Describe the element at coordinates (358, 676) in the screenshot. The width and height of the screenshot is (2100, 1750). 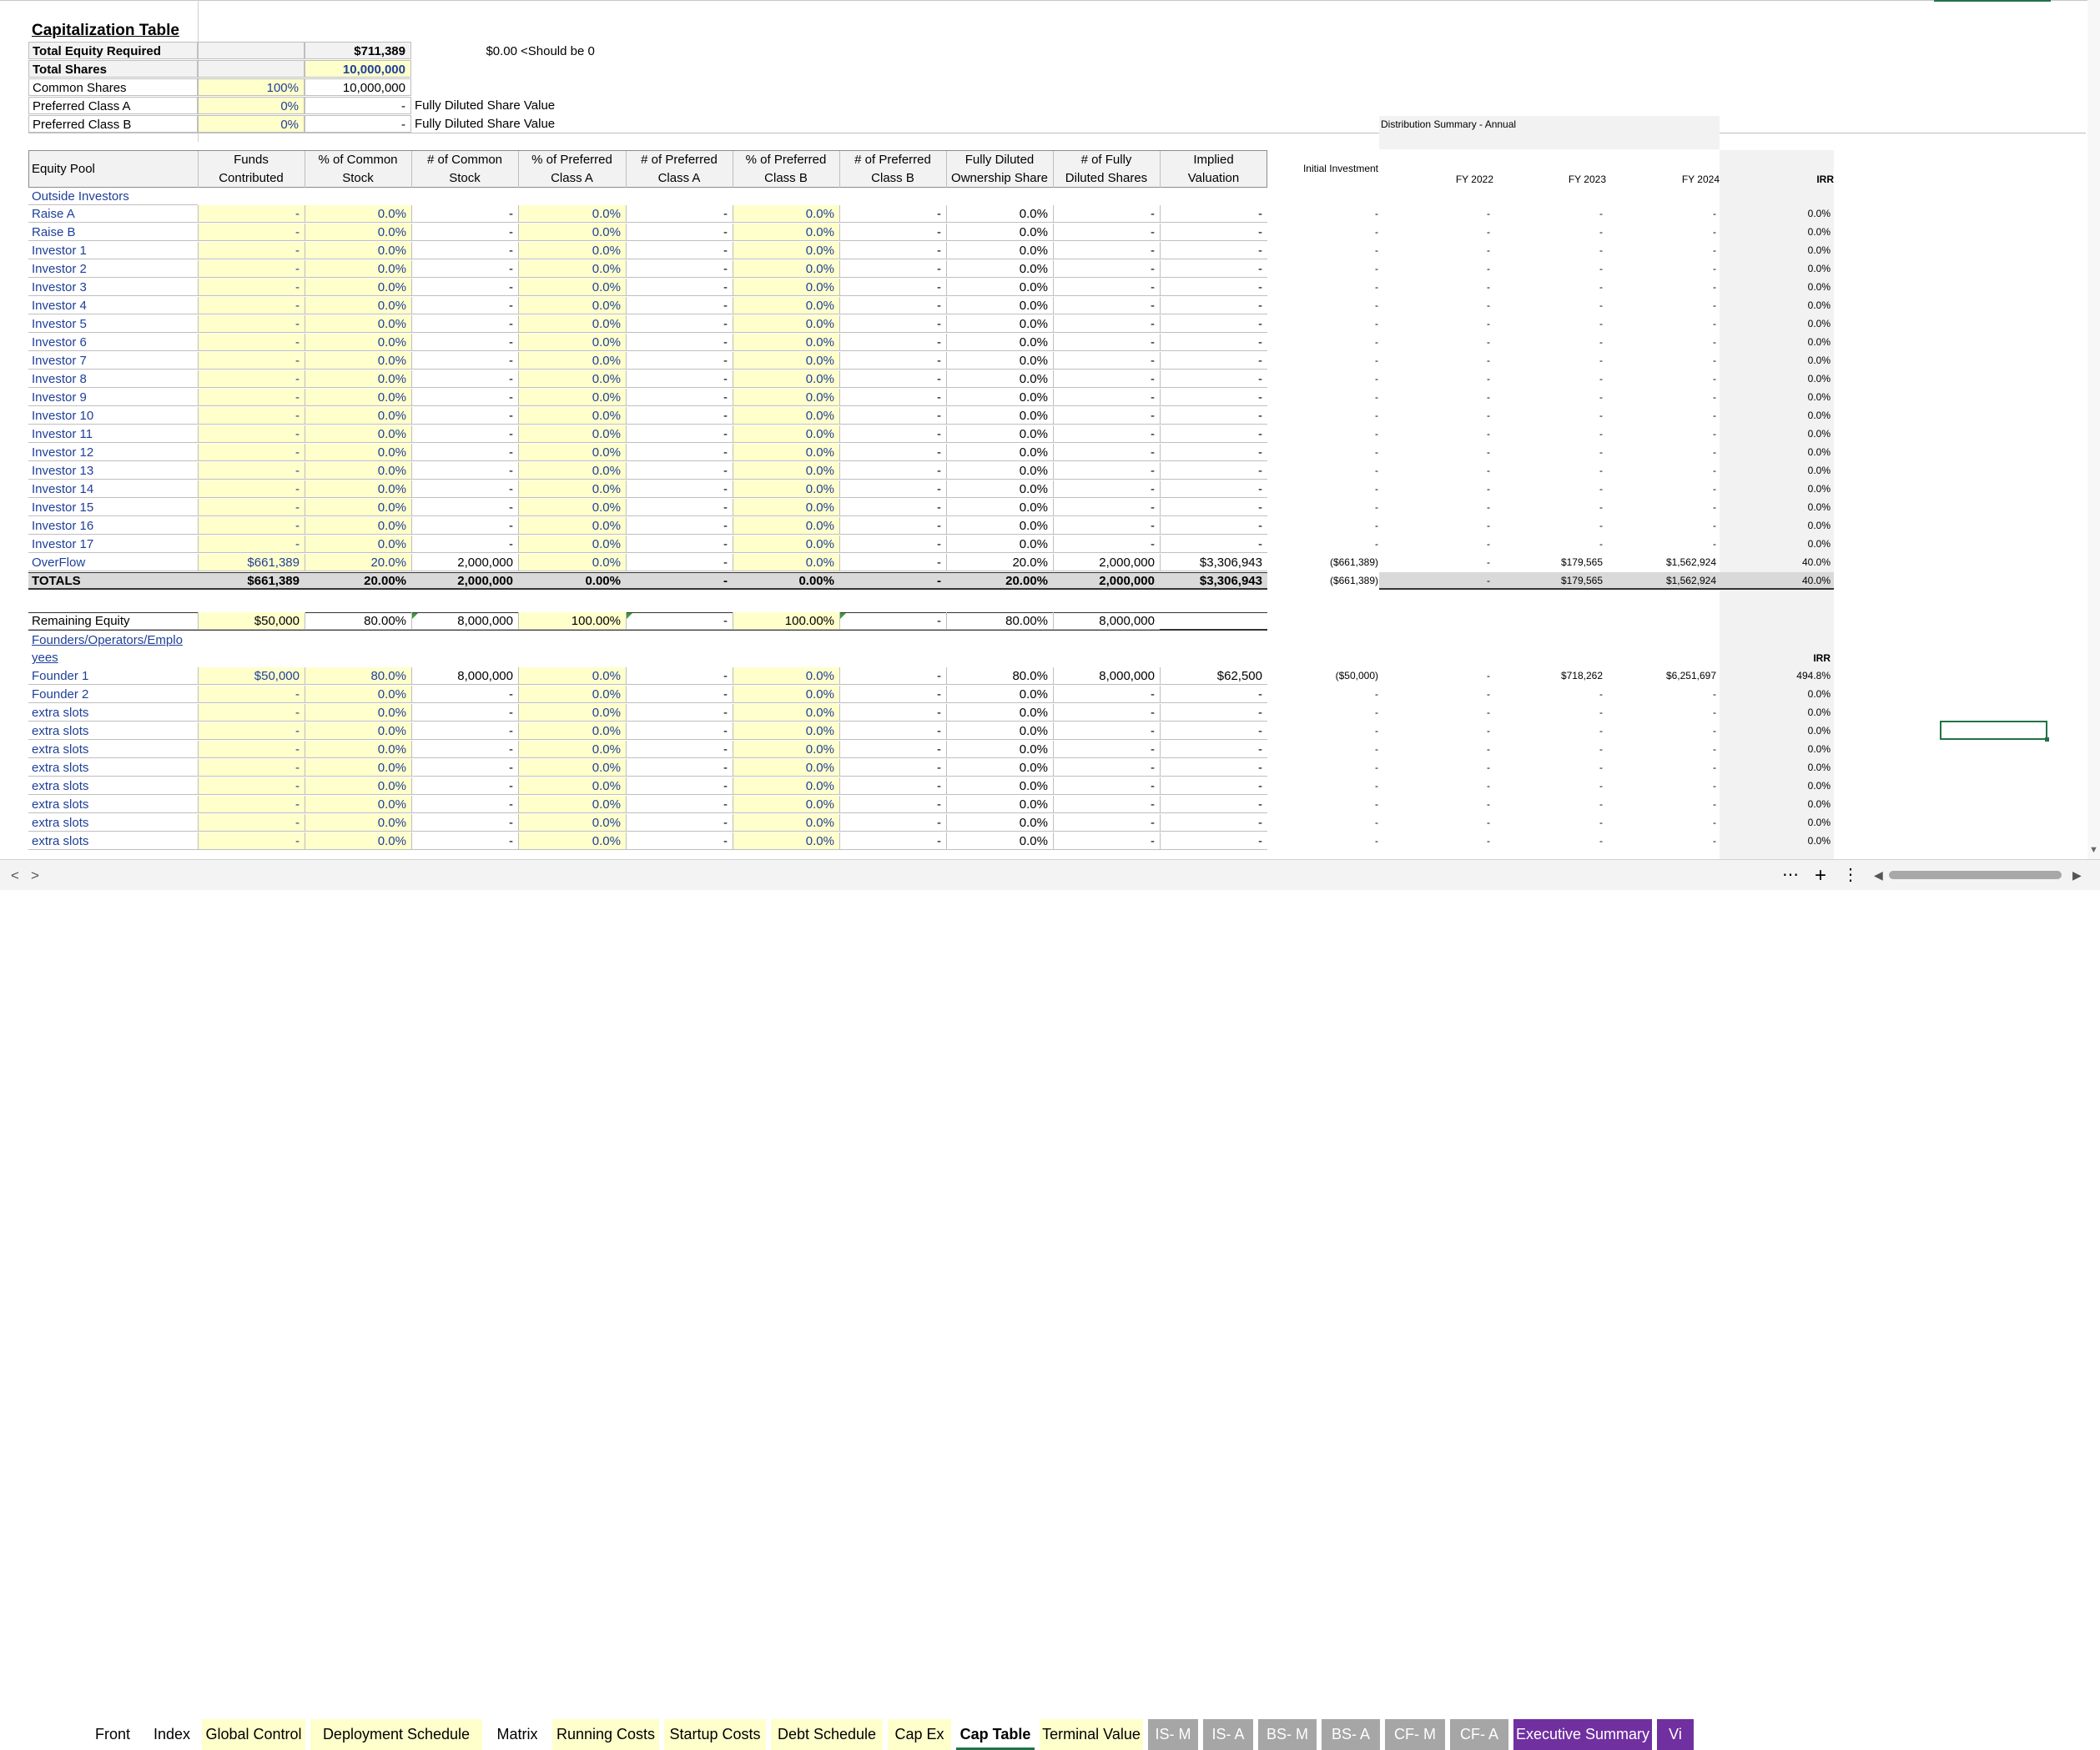
I see `cell-pc: 80.0%` at that location.